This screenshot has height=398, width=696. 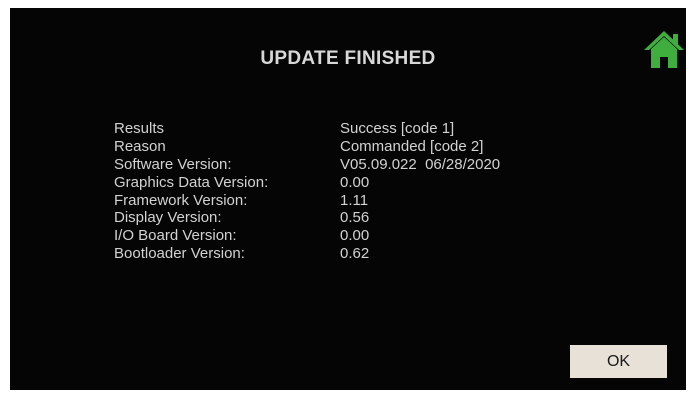 I want to click on home-icon, so click(x=664, y=49).